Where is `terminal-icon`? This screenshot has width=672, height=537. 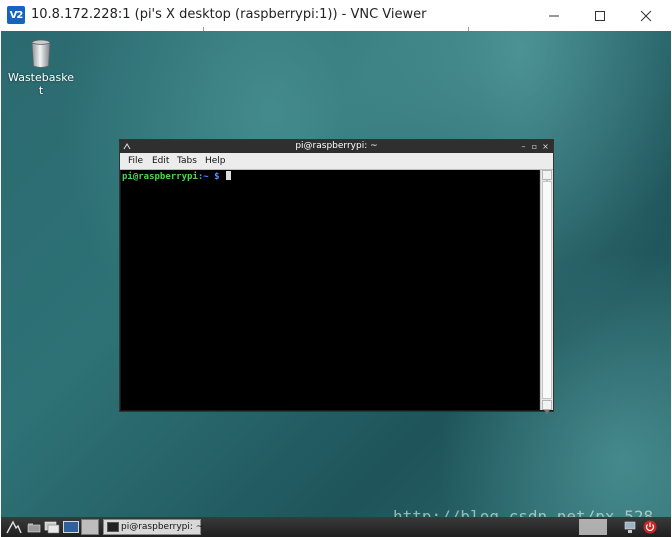 terminal-icon is located at coordinates (52, 527).